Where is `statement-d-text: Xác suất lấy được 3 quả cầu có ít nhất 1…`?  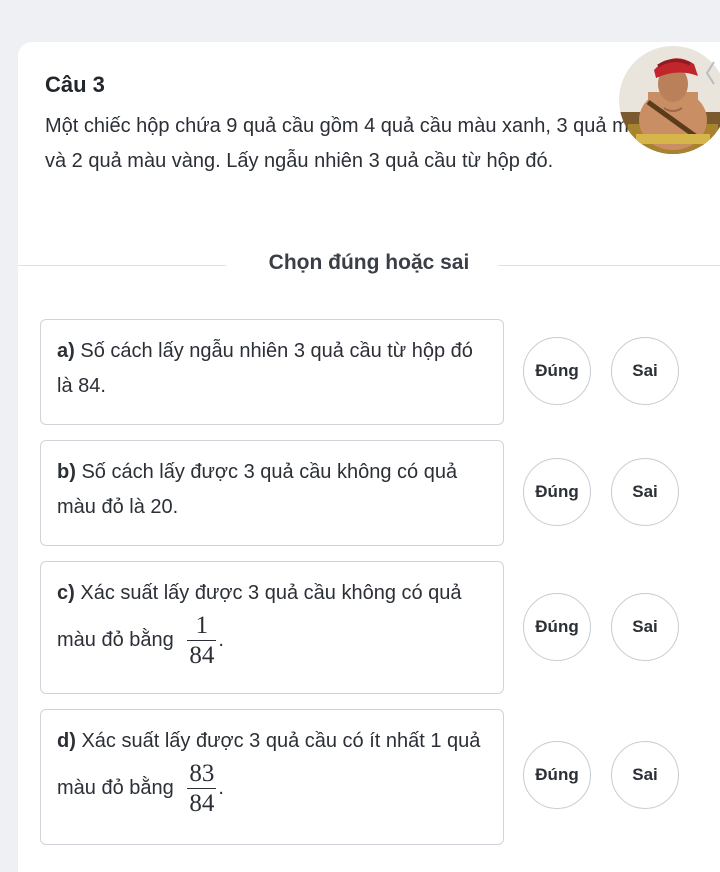 statement-d-text: Xác suất lấy được 3 quả cầu có ít nhất 1… is located at coordinates (269, 764).